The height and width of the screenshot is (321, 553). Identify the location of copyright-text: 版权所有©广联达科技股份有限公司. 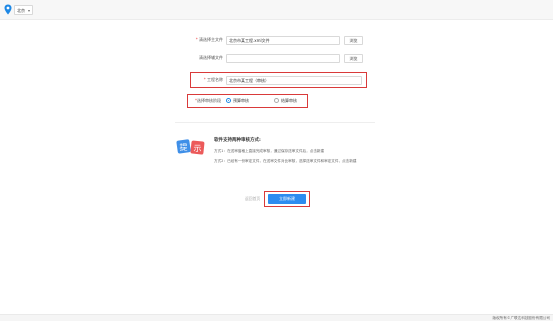
(521, 318).